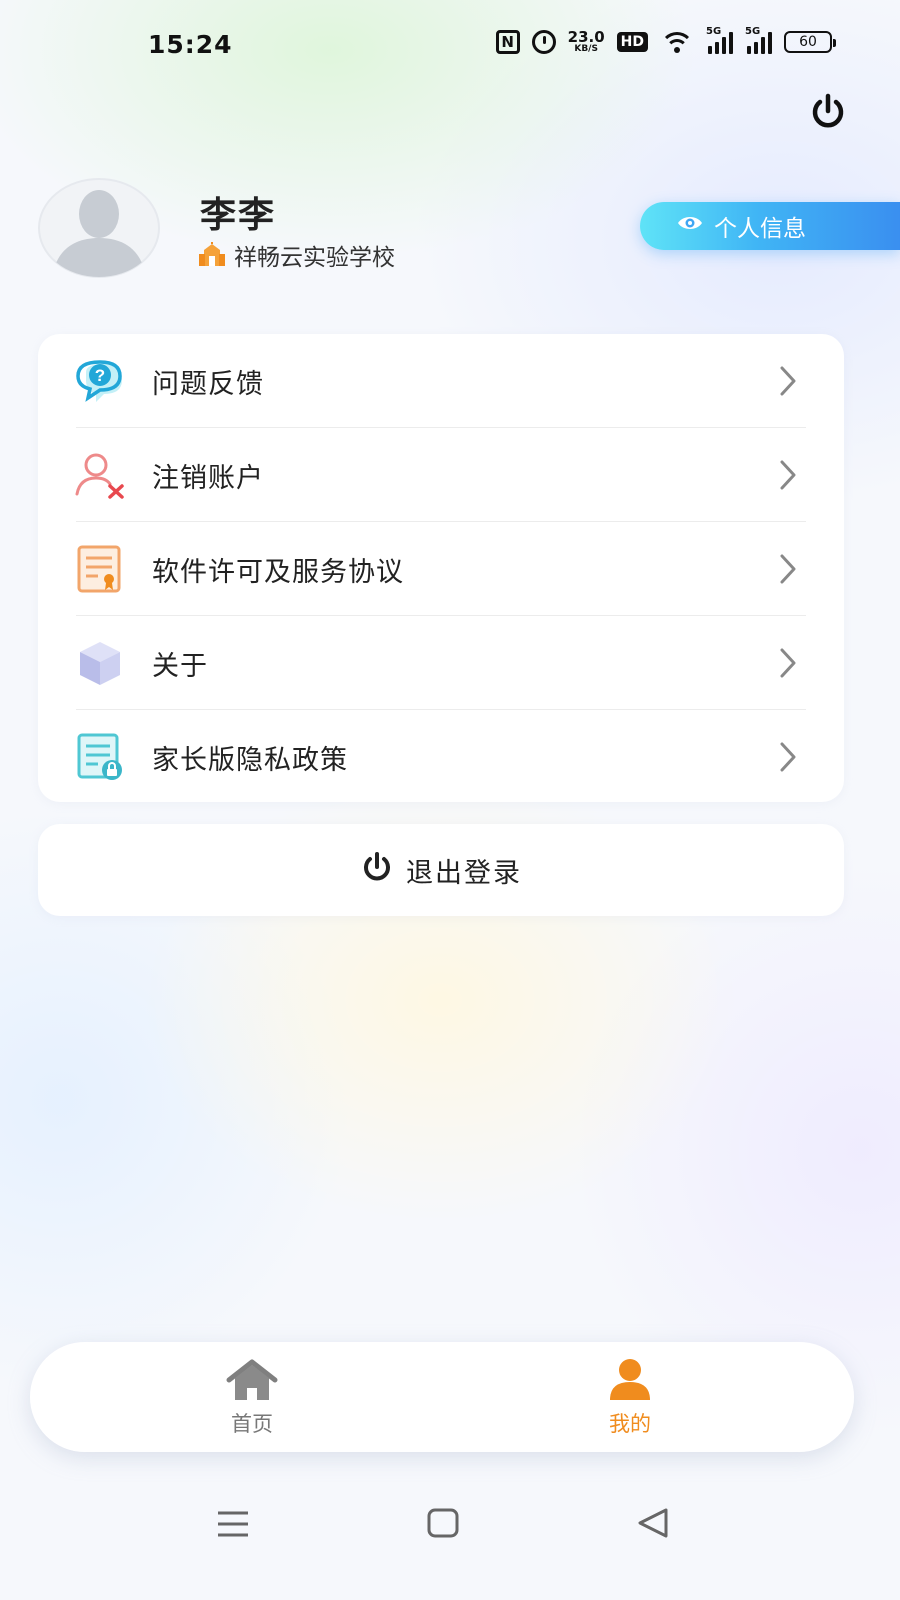  I want to click on menu-item-about: 关于, so click(441, 663).